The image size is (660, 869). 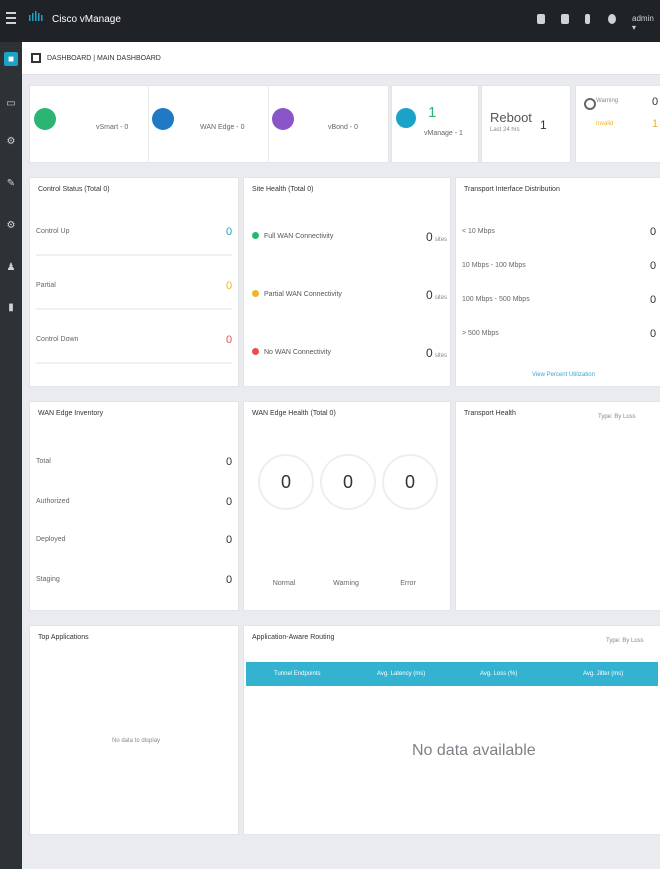 I want to click on row-label: Control Up, so click(x=52, y=231).